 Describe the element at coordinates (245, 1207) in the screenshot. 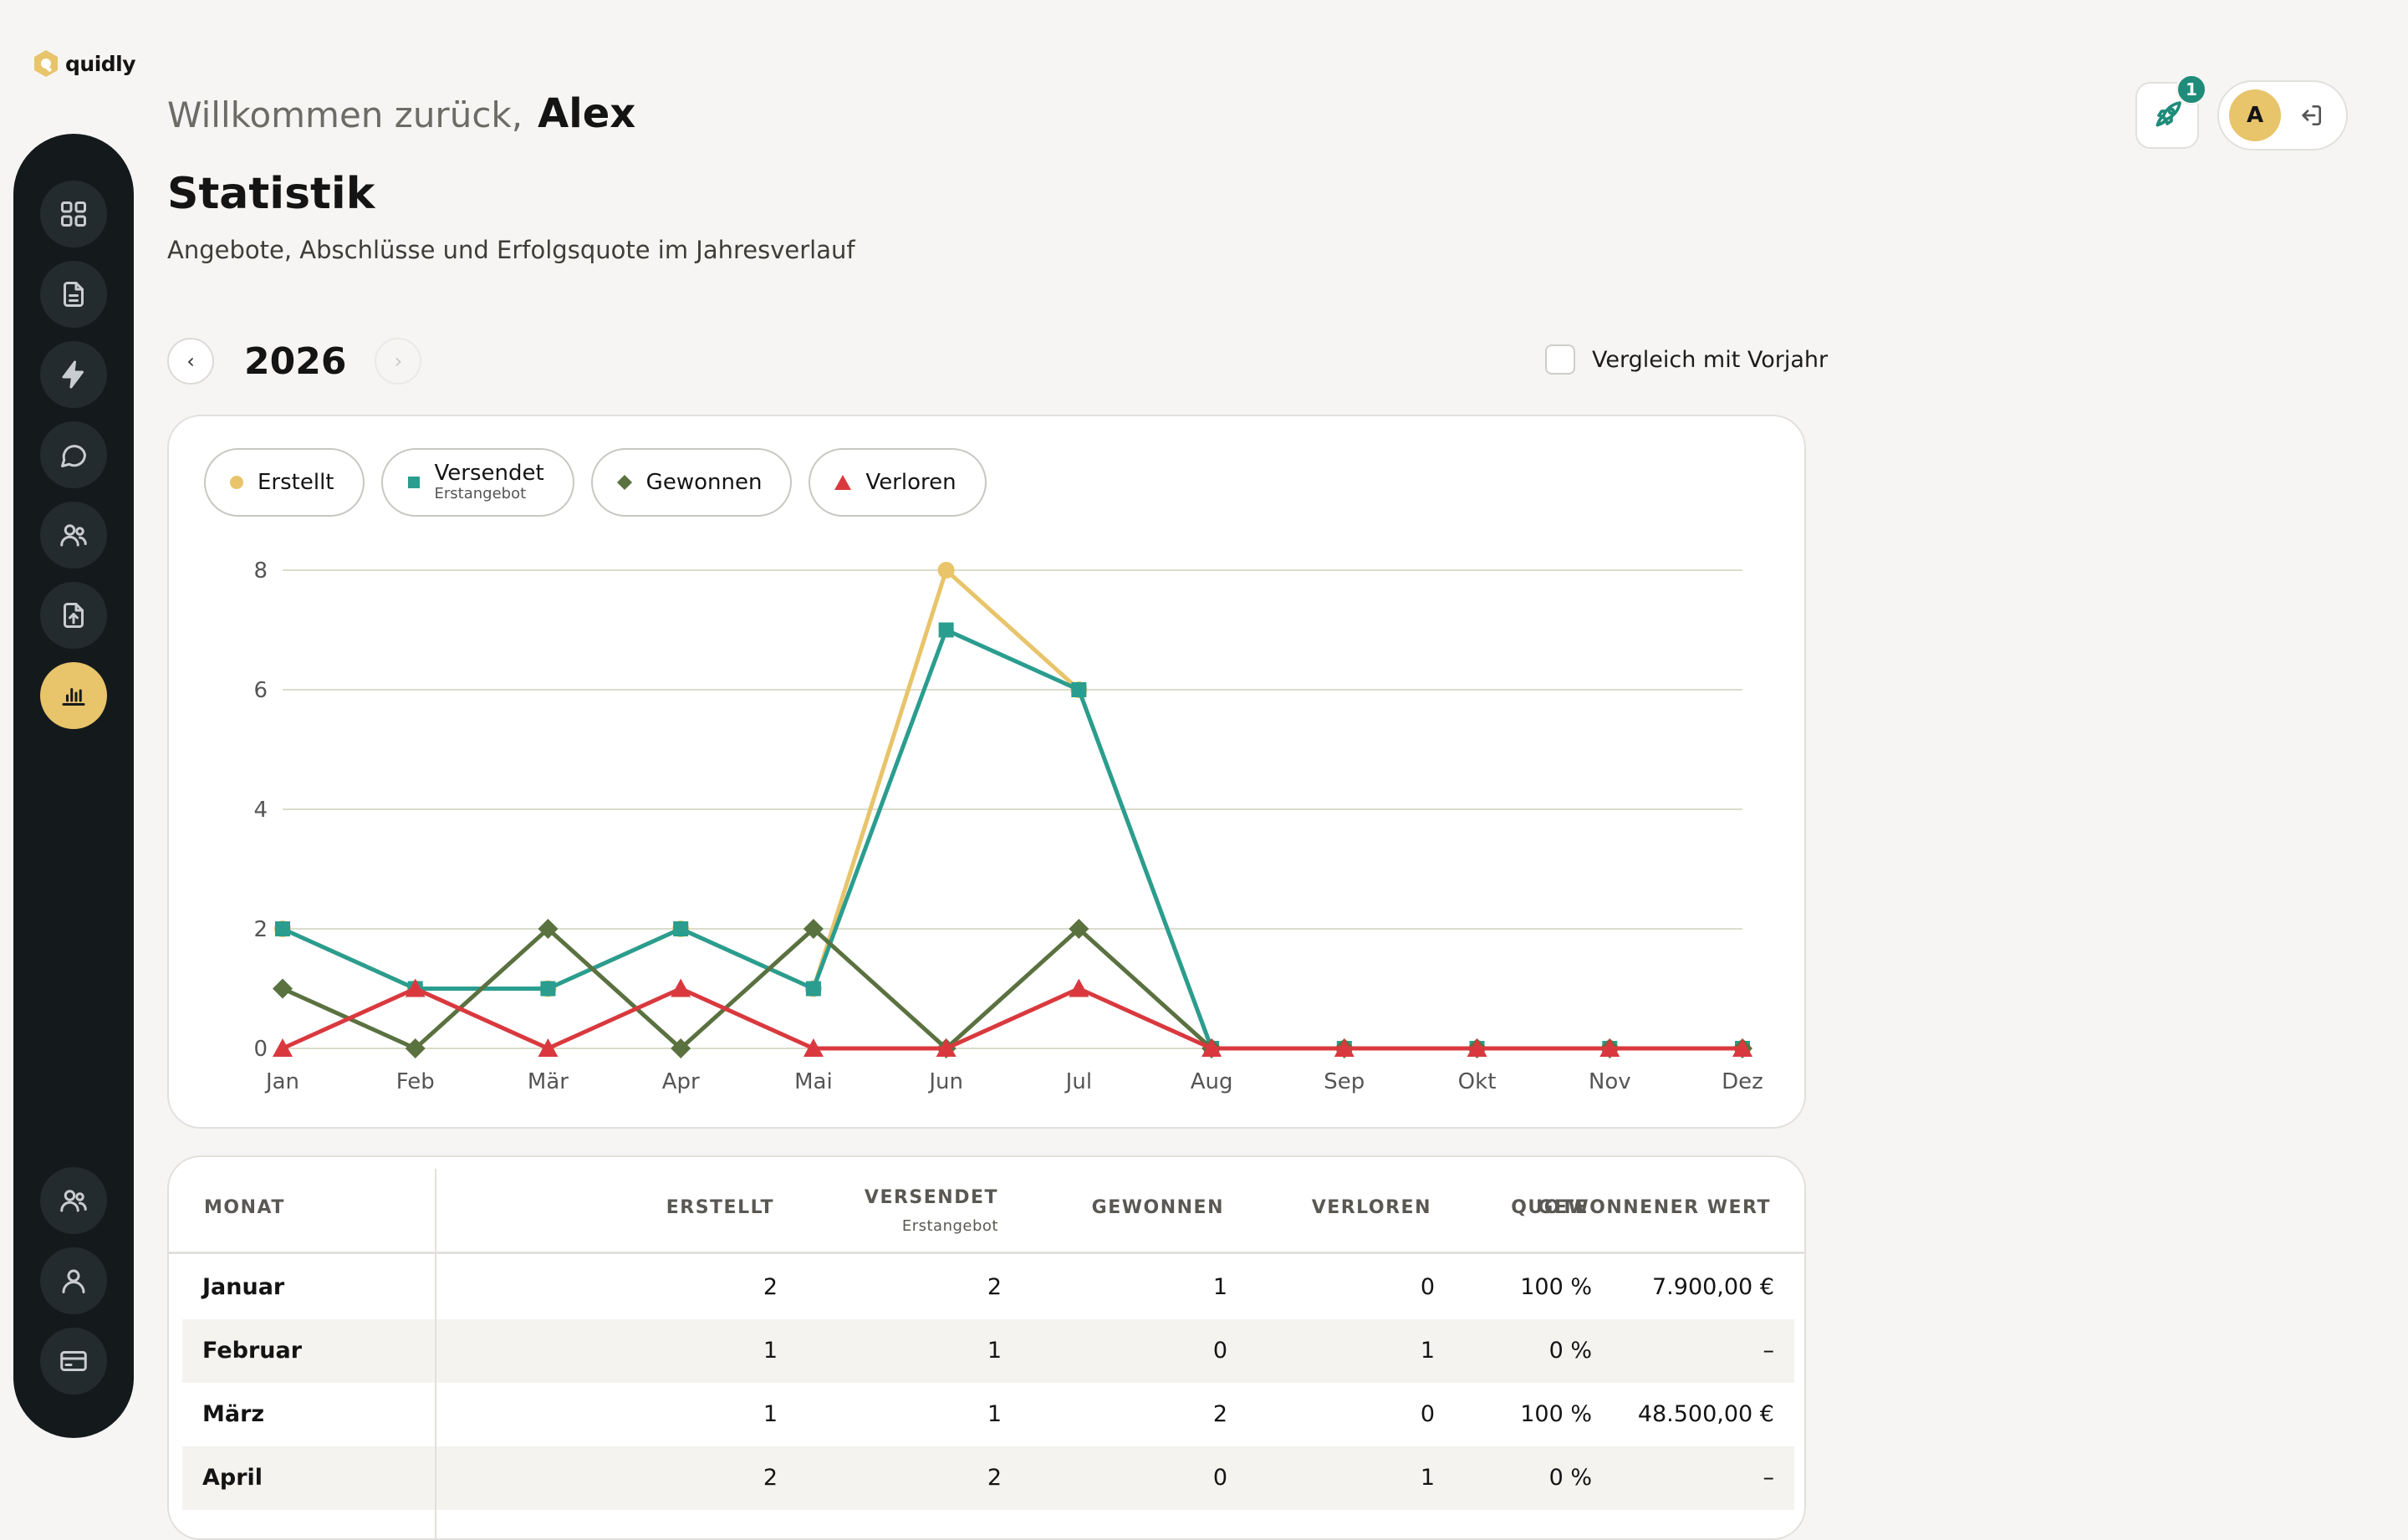

I see `column-header-monat: MONAT` at that location.